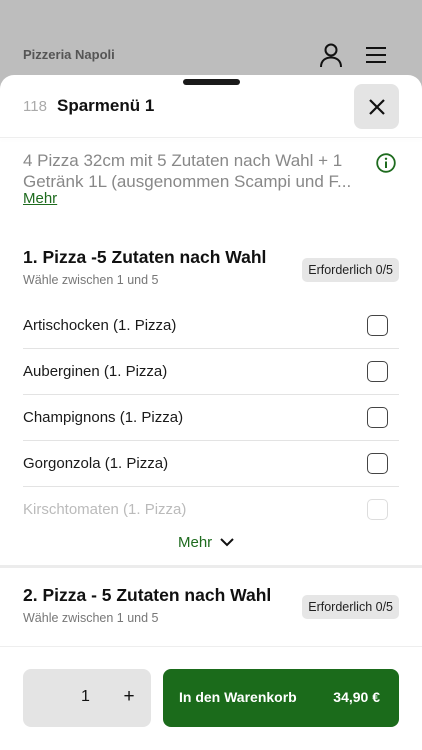  I want to click on header-divider, so click(211, 137).